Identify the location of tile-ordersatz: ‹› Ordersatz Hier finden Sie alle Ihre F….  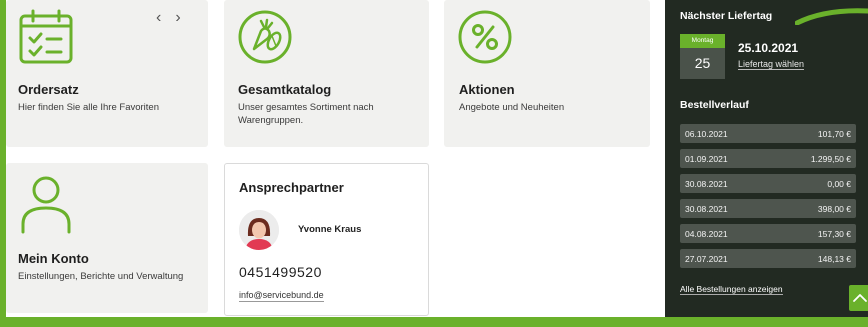
(107, 73).